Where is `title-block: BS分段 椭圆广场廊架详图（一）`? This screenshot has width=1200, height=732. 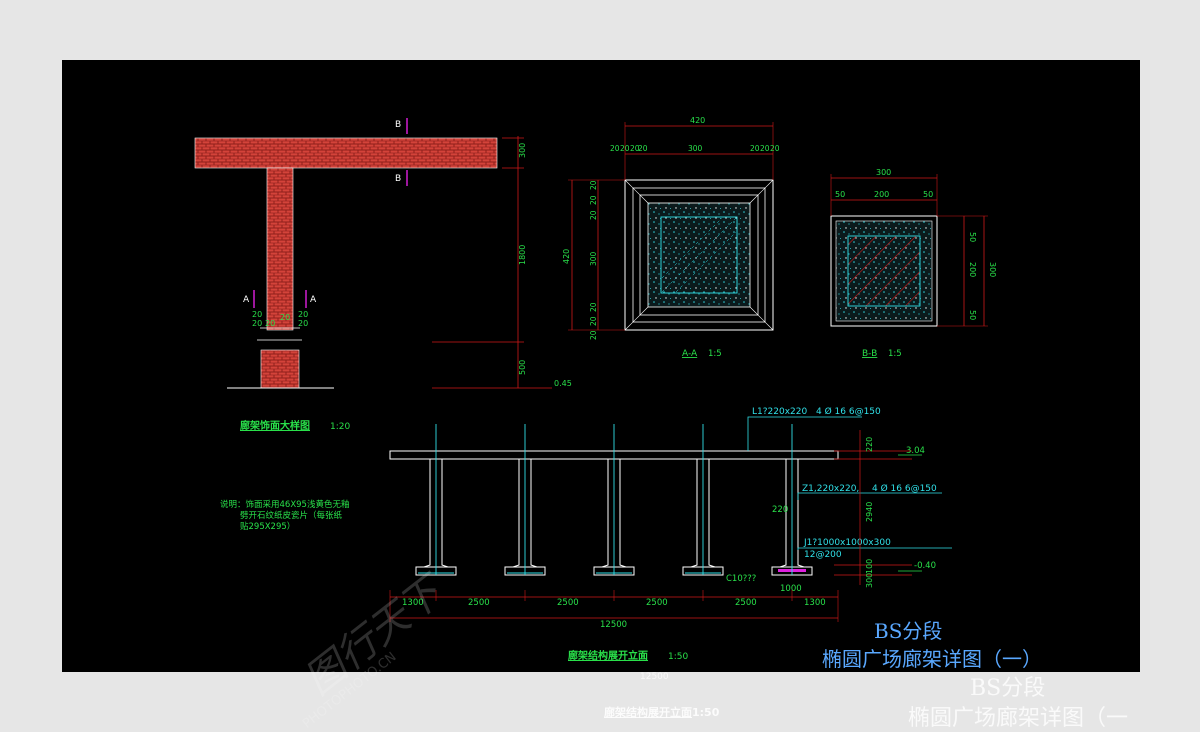
title-block: BS分段 椭圆广场廊架详图（一） is located at coordinates (932, 645).